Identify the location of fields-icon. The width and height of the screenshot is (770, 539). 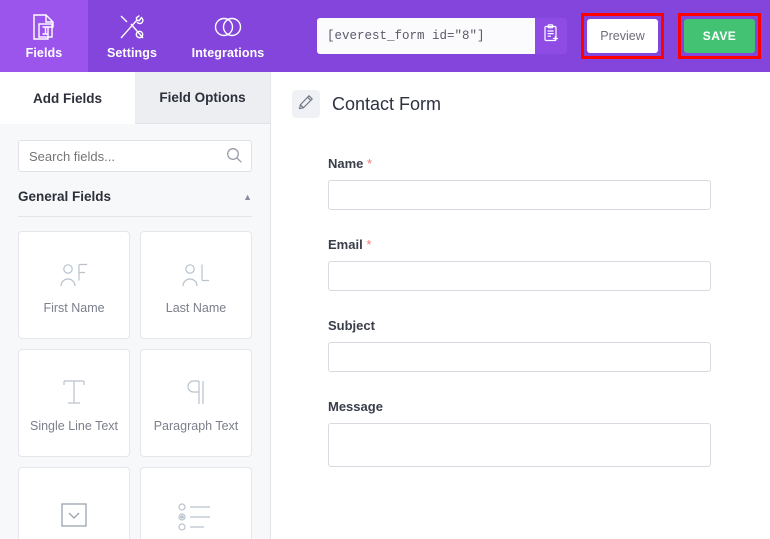
(44, 27).